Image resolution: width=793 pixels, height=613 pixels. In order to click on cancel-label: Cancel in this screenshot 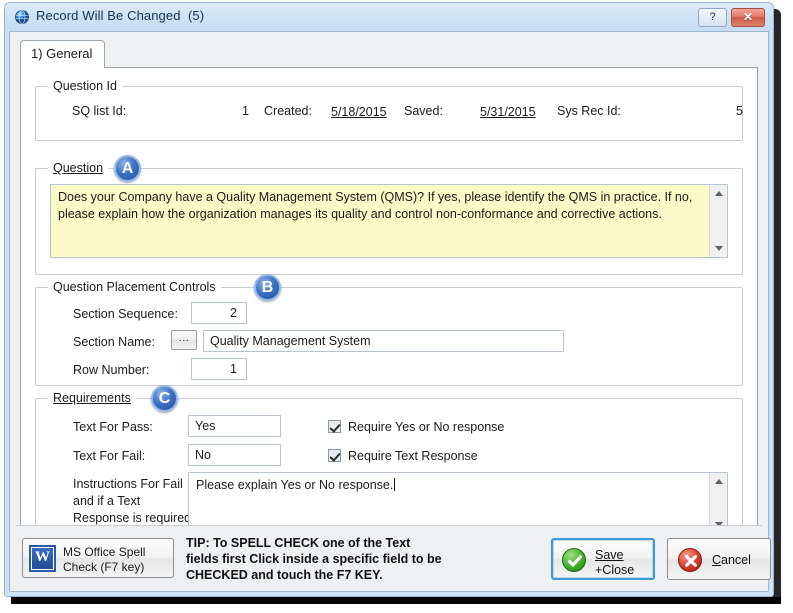, I will do `click(731, 560)`.